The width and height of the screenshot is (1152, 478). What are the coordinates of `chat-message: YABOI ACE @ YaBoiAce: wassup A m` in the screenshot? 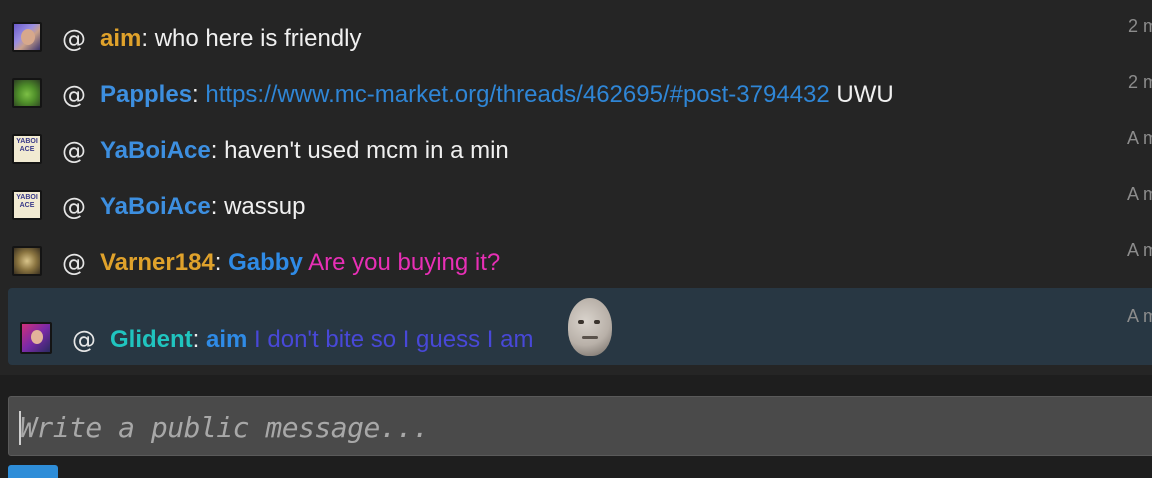 It's located at (576, 206).